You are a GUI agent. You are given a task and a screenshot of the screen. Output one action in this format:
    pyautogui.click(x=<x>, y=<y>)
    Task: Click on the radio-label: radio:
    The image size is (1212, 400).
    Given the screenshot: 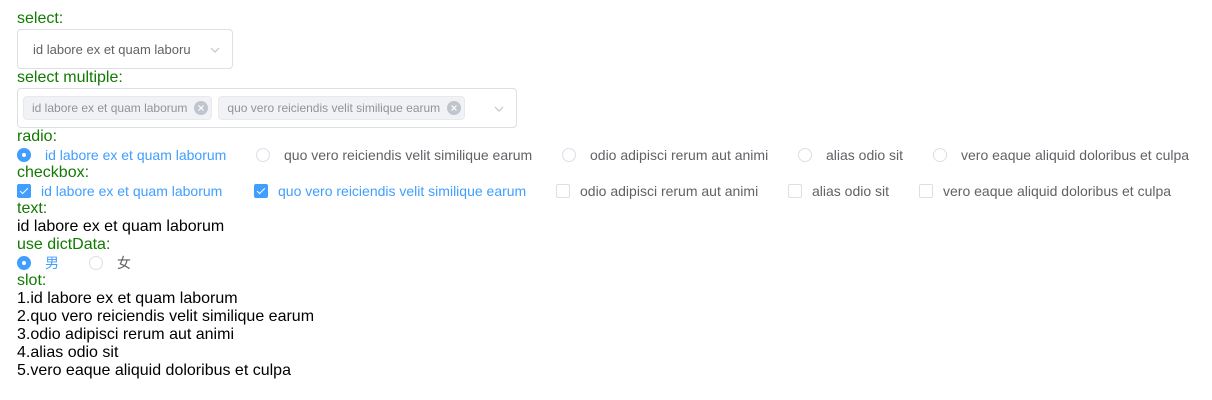 What is the action you would take?
    pyautogui.click(x=37, y=136)
    